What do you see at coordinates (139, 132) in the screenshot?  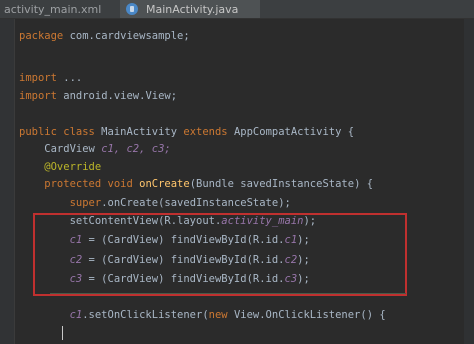 I see `code-token: MainActivity` at bounding box center [139, 132].